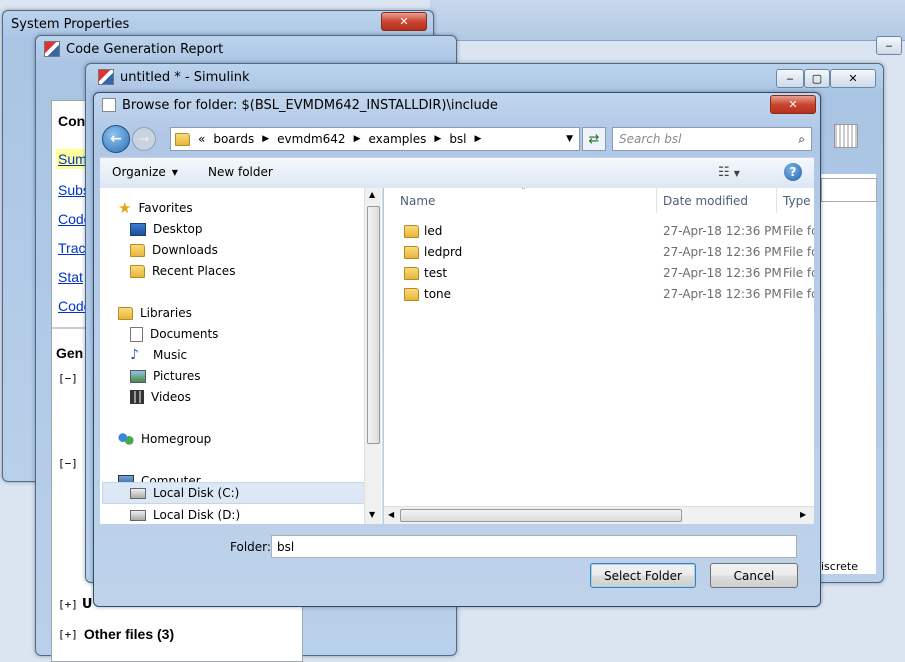  I want to click on file-row: led 27-Apr-18 12:36 PM File fo, so click(599, 231).